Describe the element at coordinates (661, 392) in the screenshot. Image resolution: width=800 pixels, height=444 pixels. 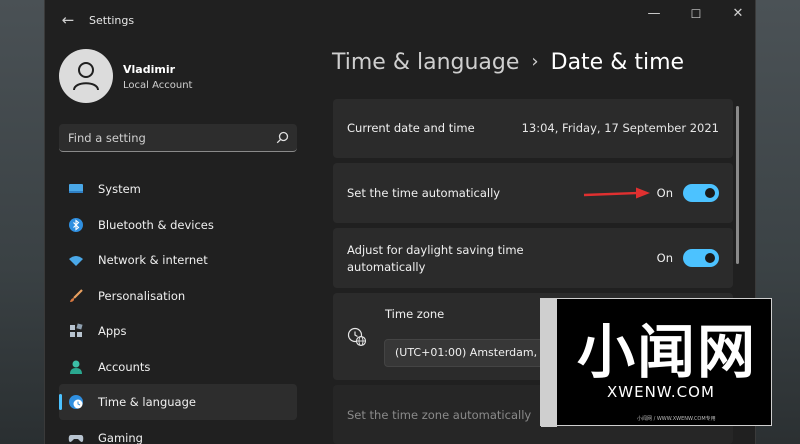
I see `watermark-domain: XWENW.COM` at that location.